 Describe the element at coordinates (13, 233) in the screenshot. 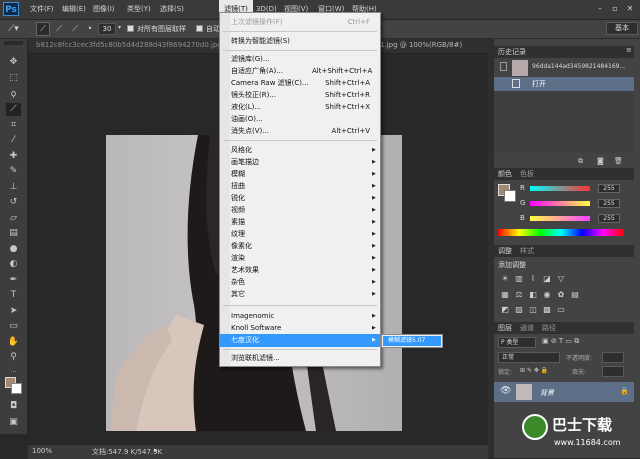

I see `gradient-tool-icon: ▤` at that location.